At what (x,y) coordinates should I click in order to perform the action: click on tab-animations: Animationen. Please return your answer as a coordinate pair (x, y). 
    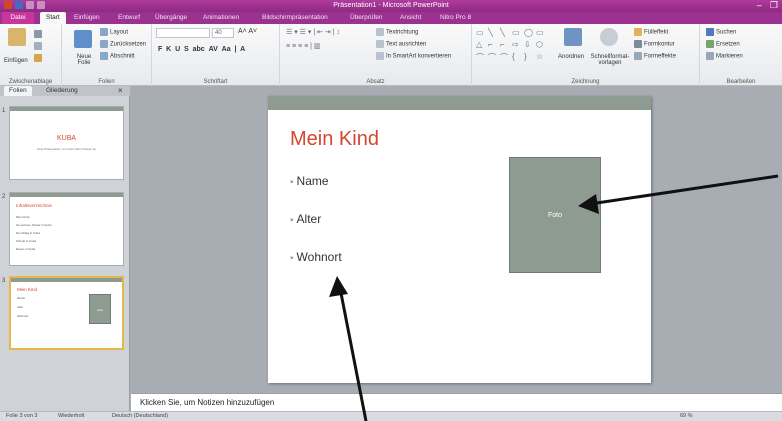
    Looking at the image, I should click on (221, 17).